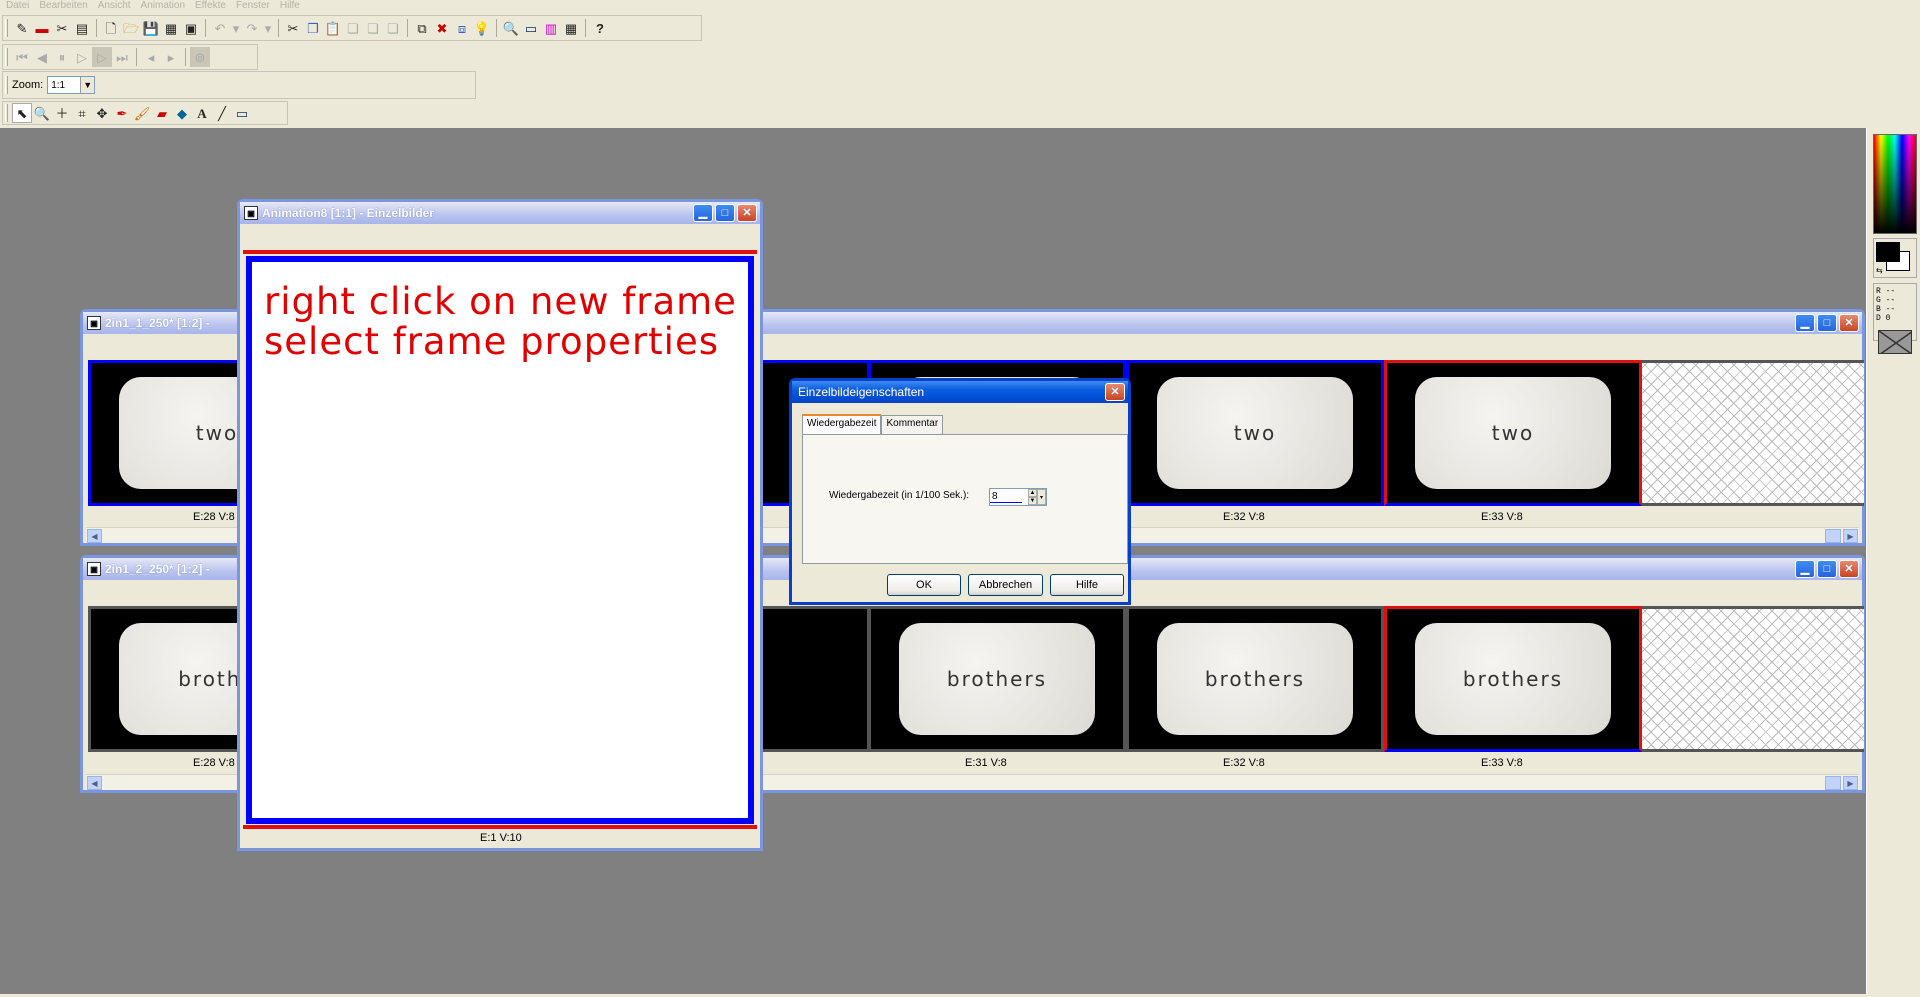 The height and width of the screenshot is (997, 1920). I want to click on tab-playback-time: Wiedergabezeit, so click(842, 424).